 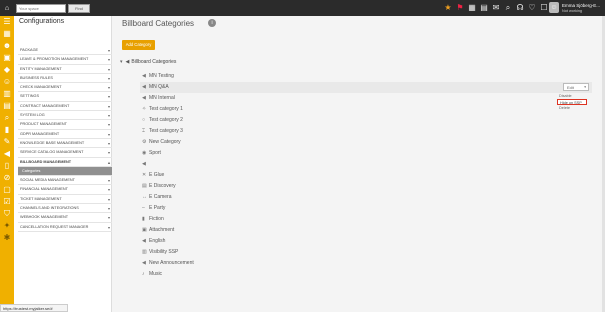 I want to click on tree-item: ◀ MN Internal, so click(x=367, y=98).